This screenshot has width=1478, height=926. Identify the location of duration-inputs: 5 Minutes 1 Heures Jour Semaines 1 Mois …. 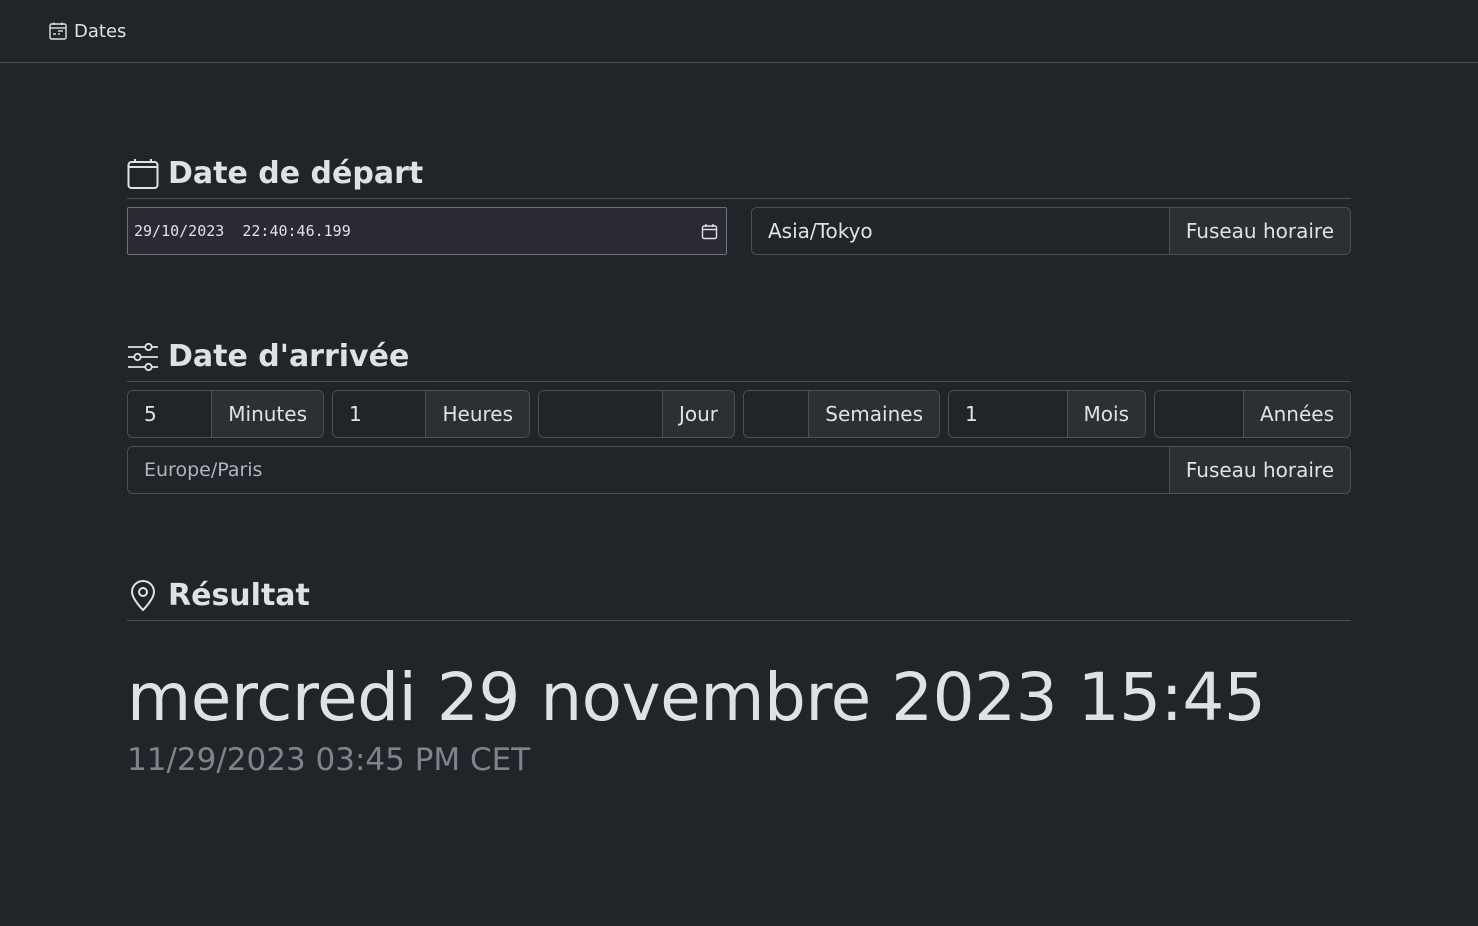
(739, 414).